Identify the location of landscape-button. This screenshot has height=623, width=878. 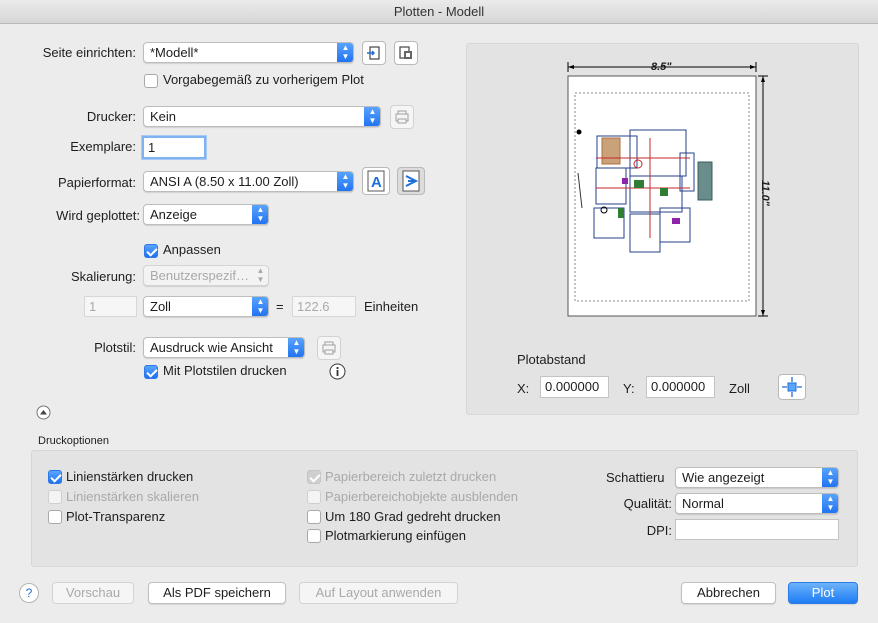
(411, 181).